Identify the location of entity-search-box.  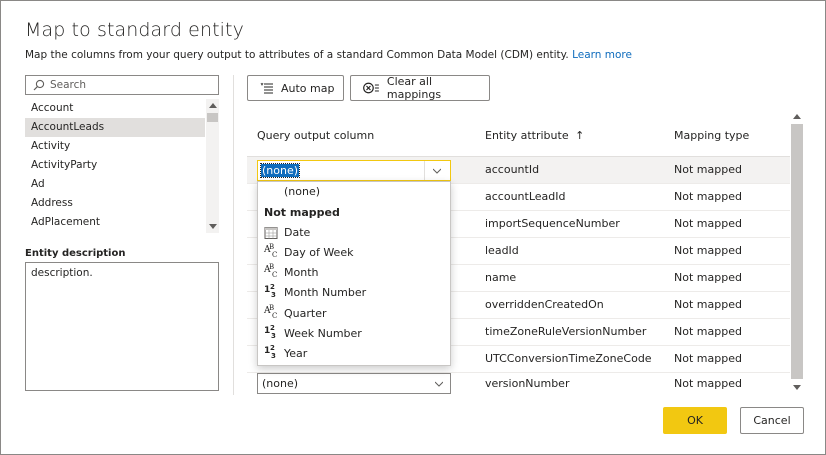
(122, 85).